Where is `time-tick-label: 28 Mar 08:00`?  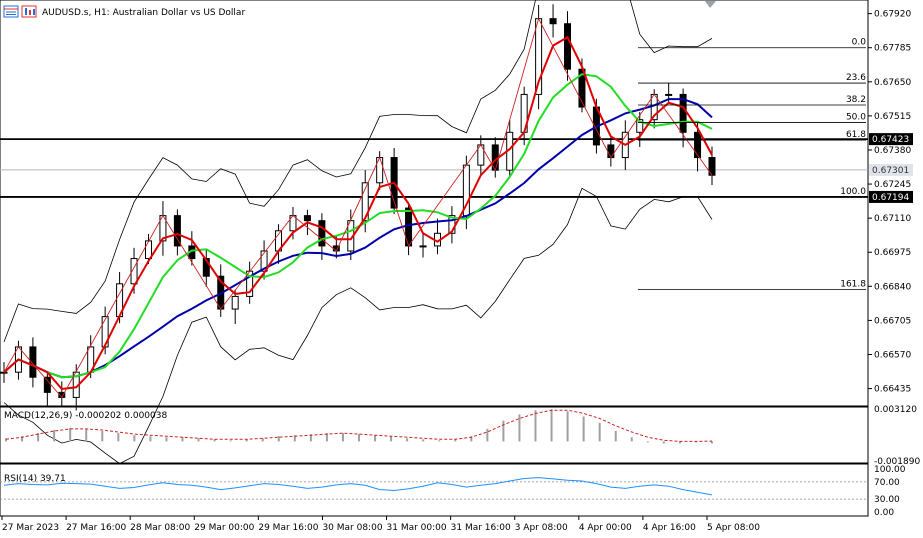 time-tick-label: 28 Mar 08:00 is located at coordinates (160, 528).